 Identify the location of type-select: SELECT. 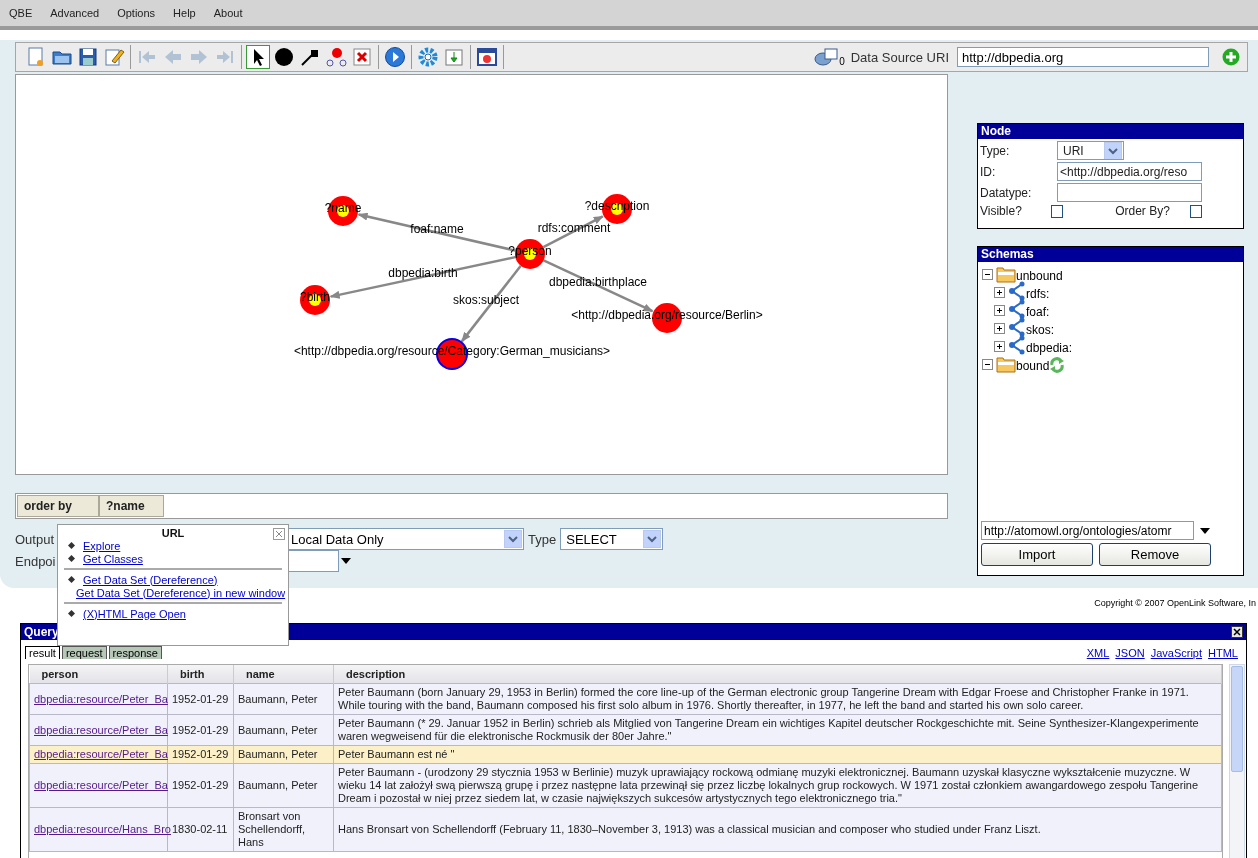
(612, 539).